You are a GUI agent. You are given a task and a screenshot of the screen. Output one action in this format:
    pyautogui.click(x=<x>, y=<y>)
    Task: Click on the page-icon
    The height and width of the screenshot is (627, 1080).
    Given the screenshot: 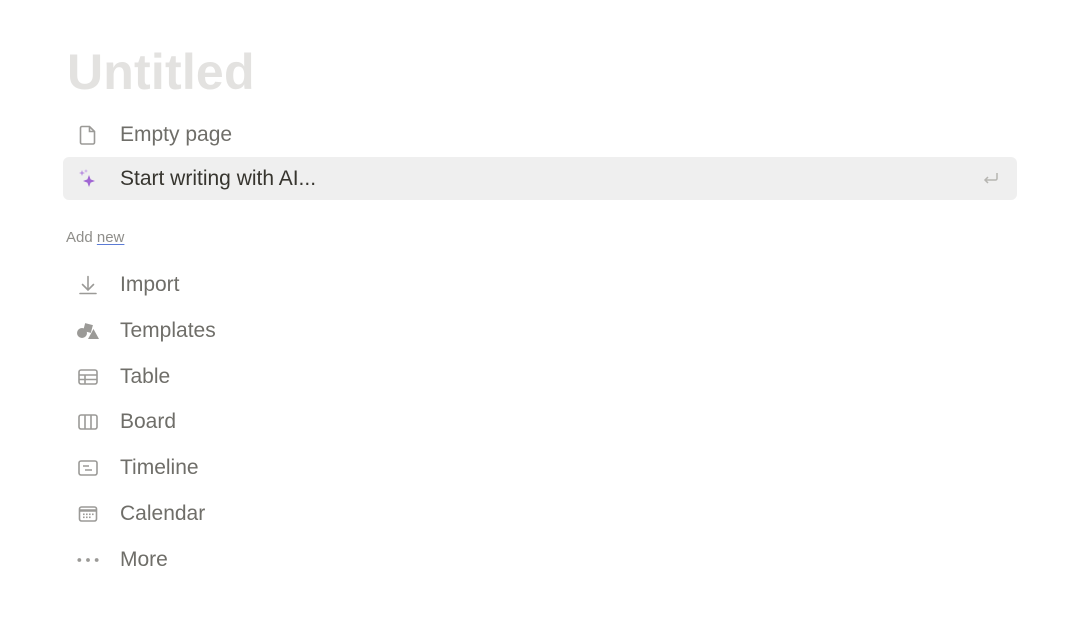 What is the action you would take?
    pyautogui.click(x=88, y=135)
    